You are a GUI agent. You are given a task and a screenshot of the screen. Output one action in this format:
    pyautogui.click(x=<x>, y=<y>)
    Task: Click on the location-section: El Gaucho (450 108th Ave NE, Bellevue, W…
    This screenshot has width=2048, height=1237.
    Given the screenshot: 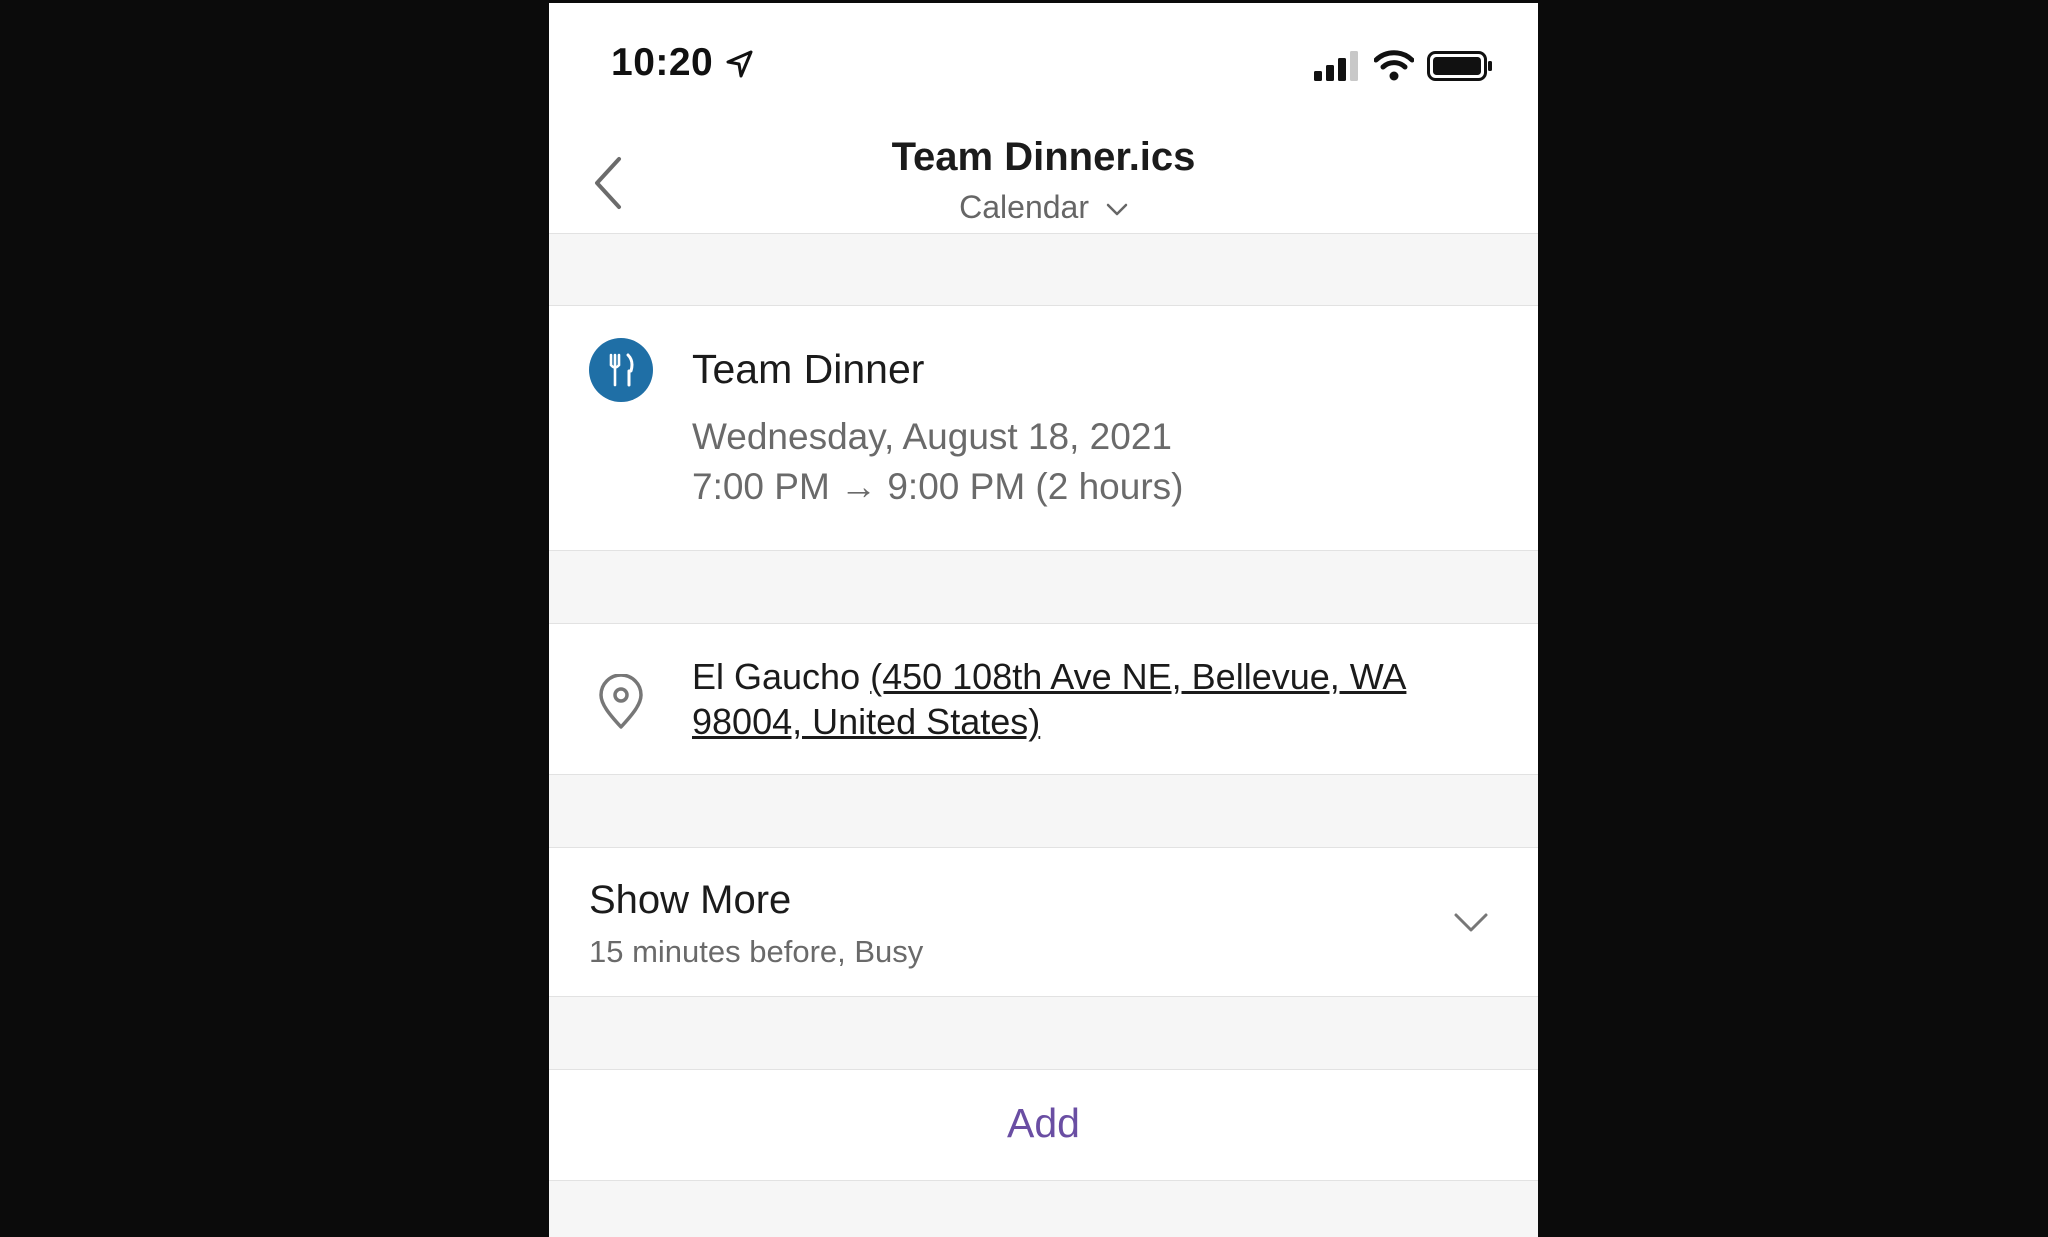 What is the action you would take?
    pyautogui.click(x=1043, y=699)
    